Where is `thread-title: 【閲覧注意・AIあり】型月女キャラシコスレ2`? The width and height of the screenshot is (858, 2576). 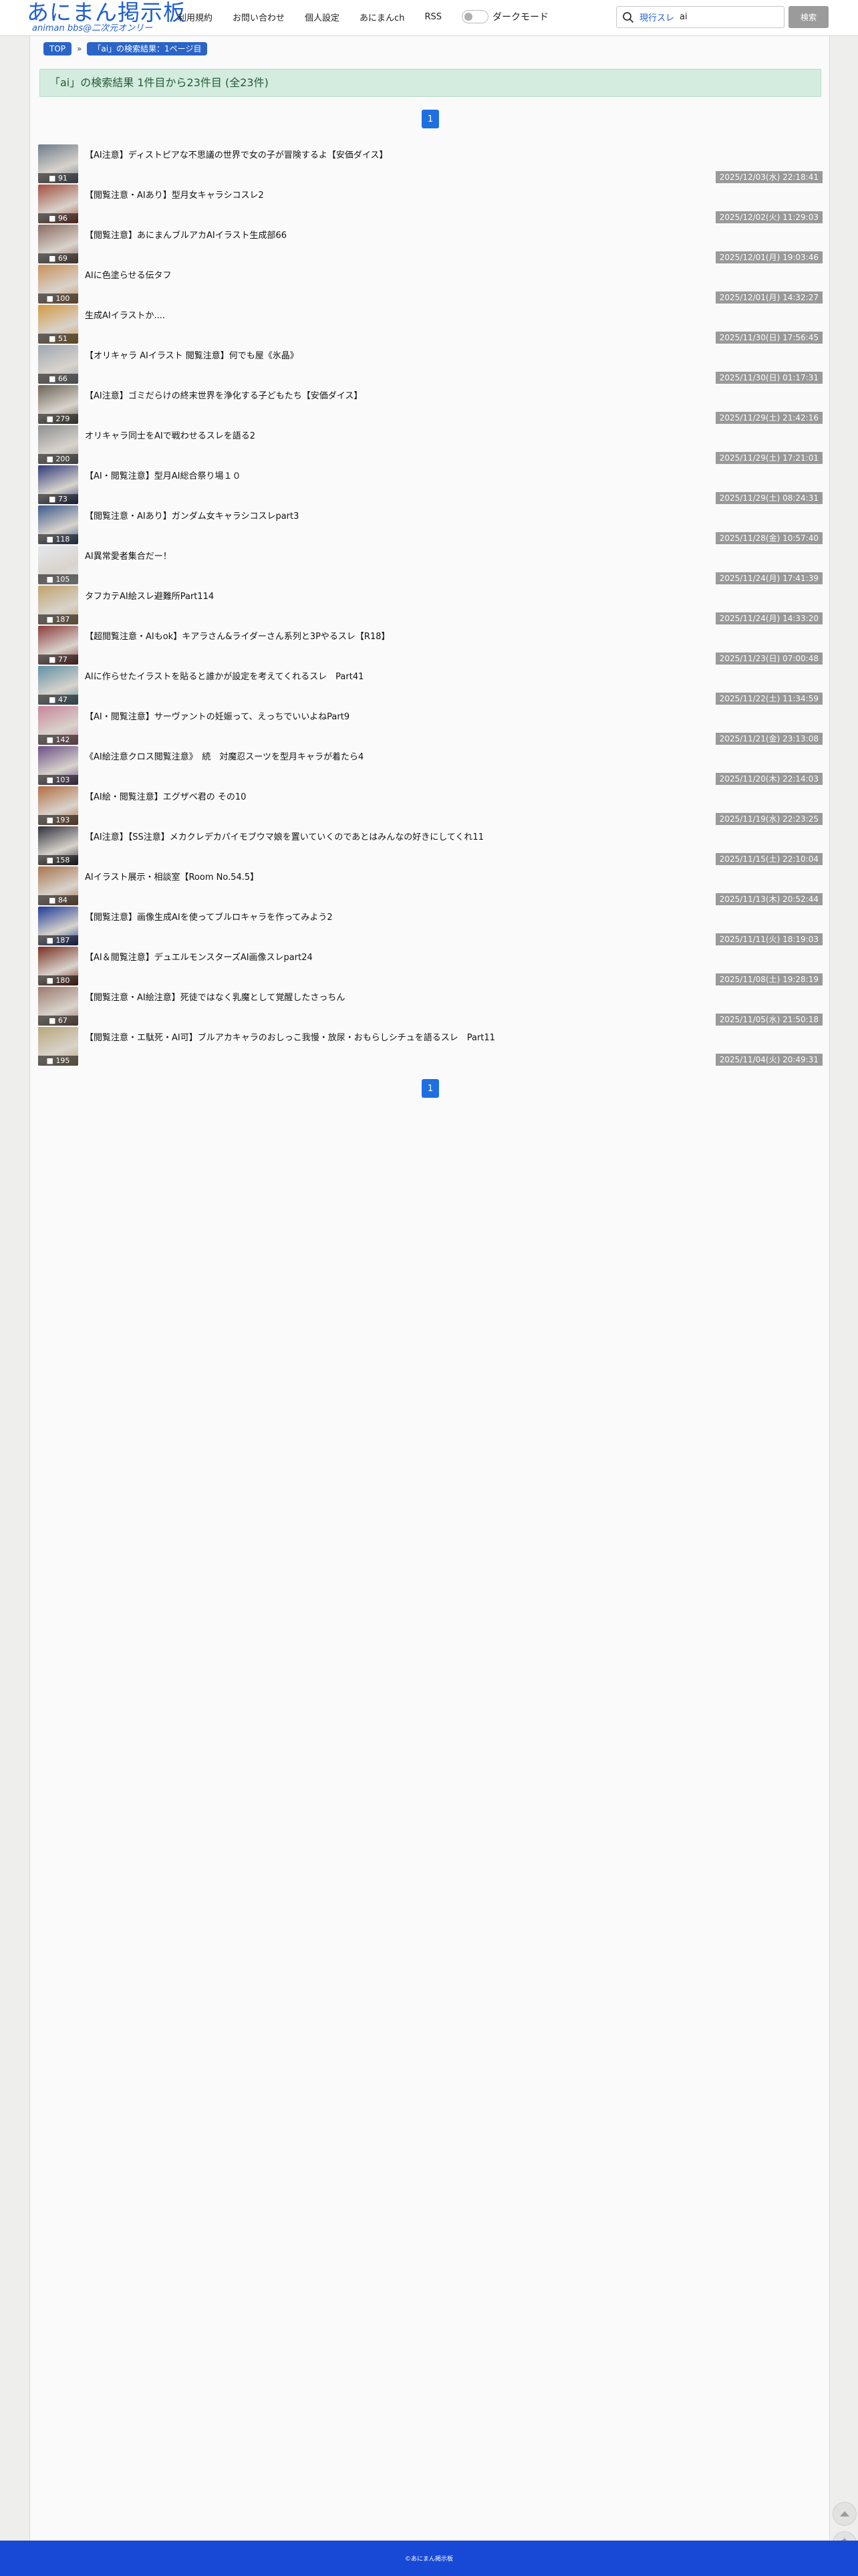 thread-title: 【閲覧注意・AIあり】型月女キャラシコスレ2 is located at coordinates (174, 194).